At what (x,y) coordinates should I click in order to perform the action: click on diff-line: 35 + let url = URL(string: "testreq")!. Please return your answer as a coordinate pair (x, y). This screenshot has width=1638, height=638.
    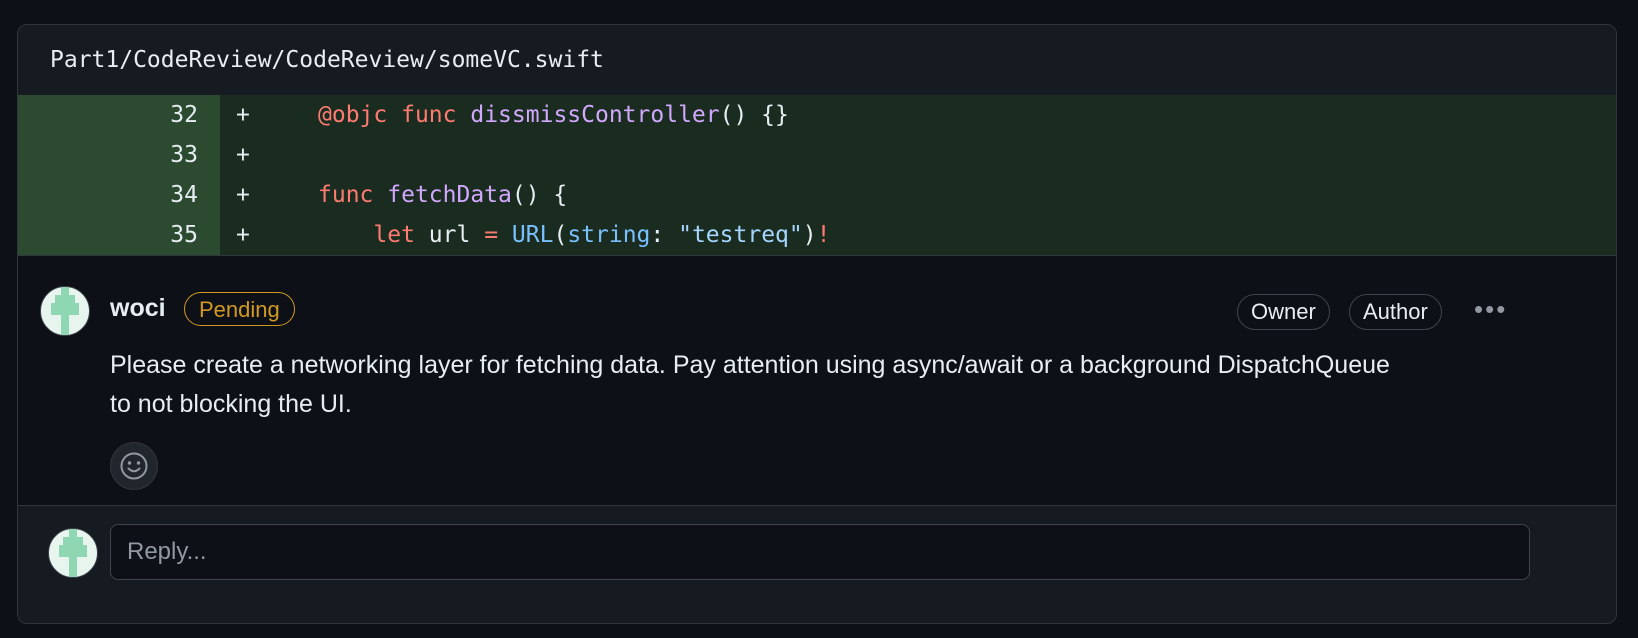
    Looking at the image, I should click on (817, 235).